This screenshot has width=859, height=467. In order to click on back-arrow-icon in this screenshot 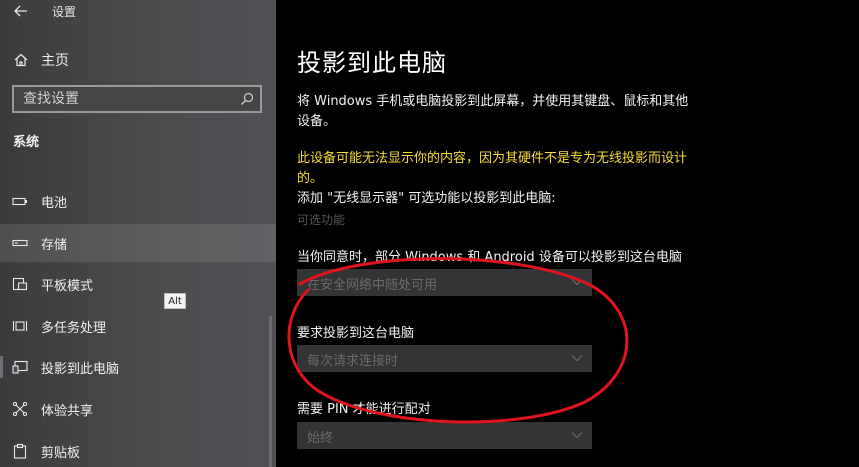, I will do `click(20, 11)`.